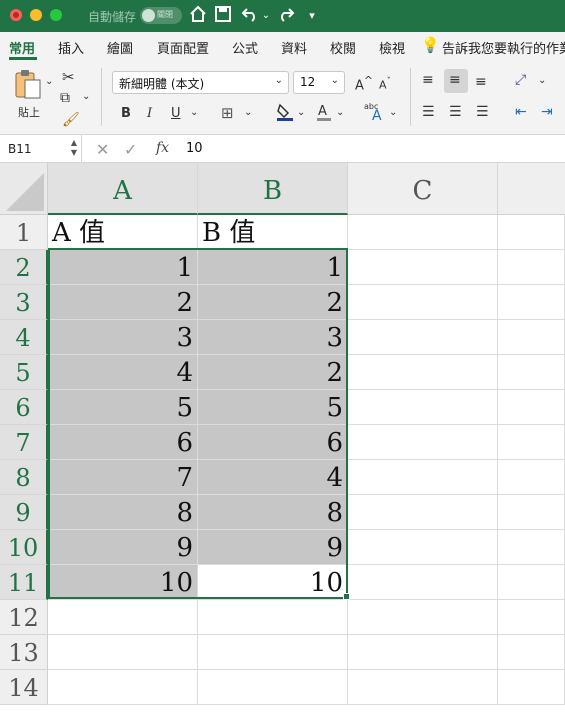  I want to click on enter-icon: ✓, so click(130, 149).